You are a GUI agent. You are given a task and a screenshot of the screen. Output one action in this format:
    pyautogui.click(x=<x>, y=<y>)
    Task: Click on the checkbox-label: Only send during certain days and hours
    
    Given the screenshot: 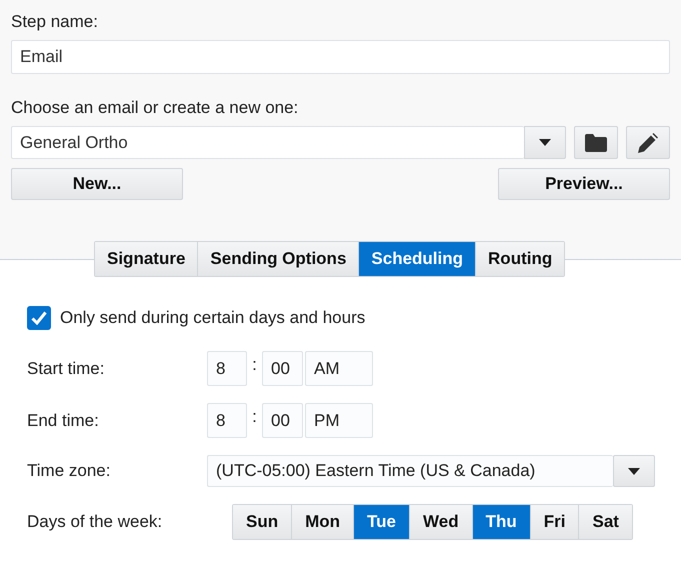 What is the action you would take?
    pyautogui.click(x=213, y=318)
    